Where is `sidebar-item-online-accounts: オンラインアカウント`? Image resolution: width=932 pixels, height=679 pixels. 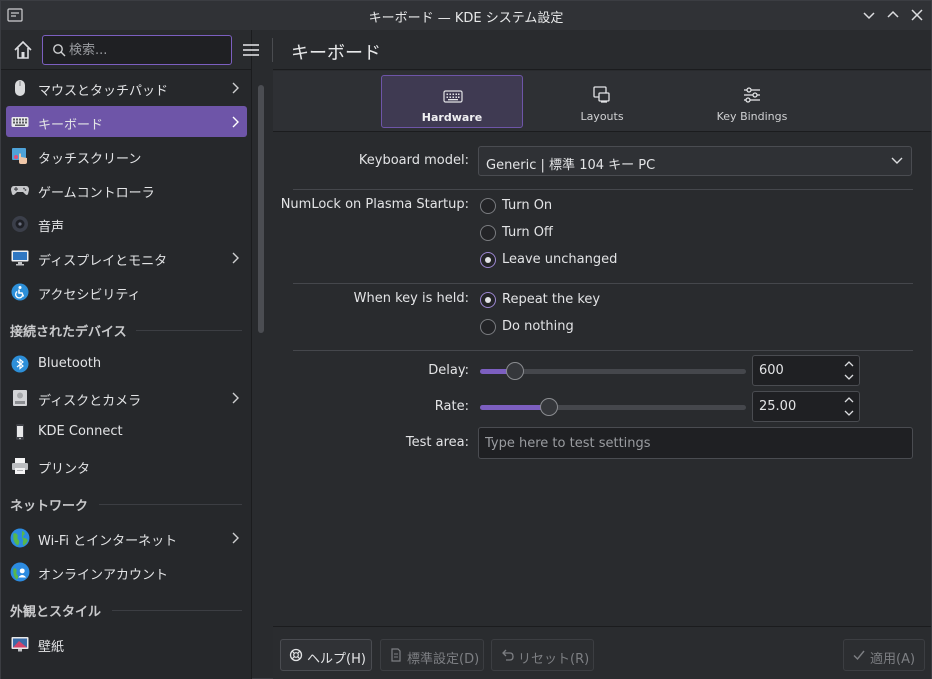 sidebar-item-online-accounts: オンラインアカウント is located at coordinates (126, 572).